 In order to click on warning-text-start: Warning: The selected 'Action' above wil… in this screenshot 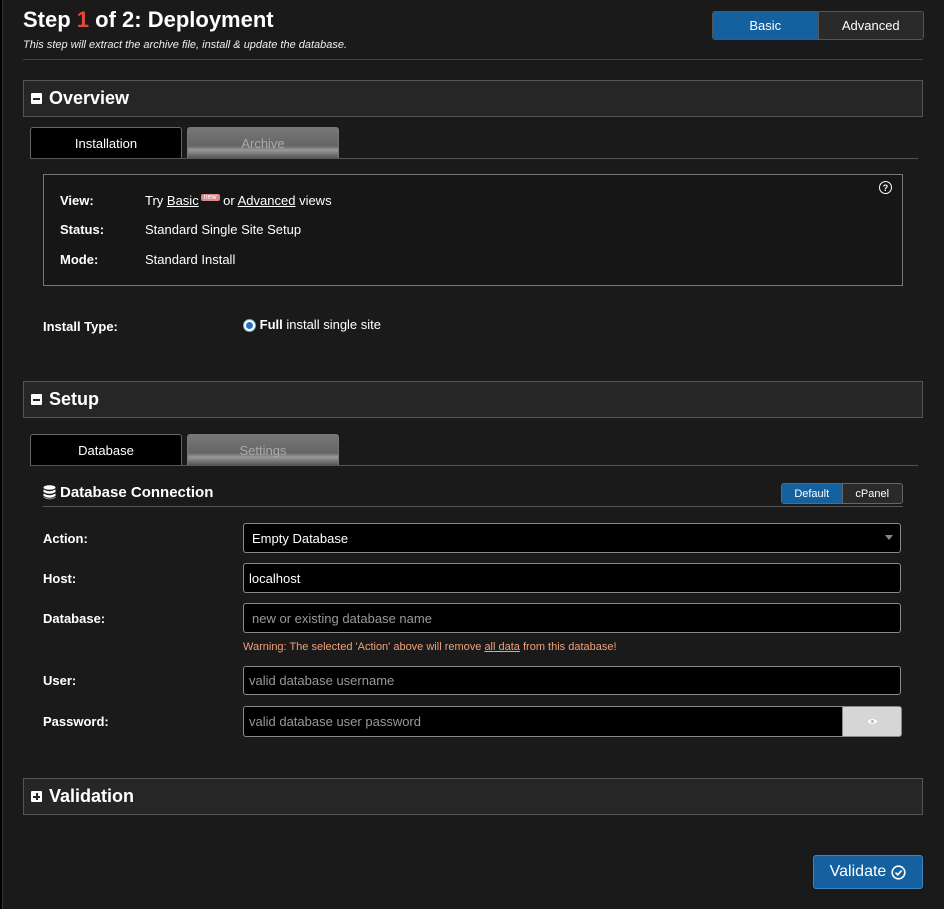, I will do `click(364, 647)`.